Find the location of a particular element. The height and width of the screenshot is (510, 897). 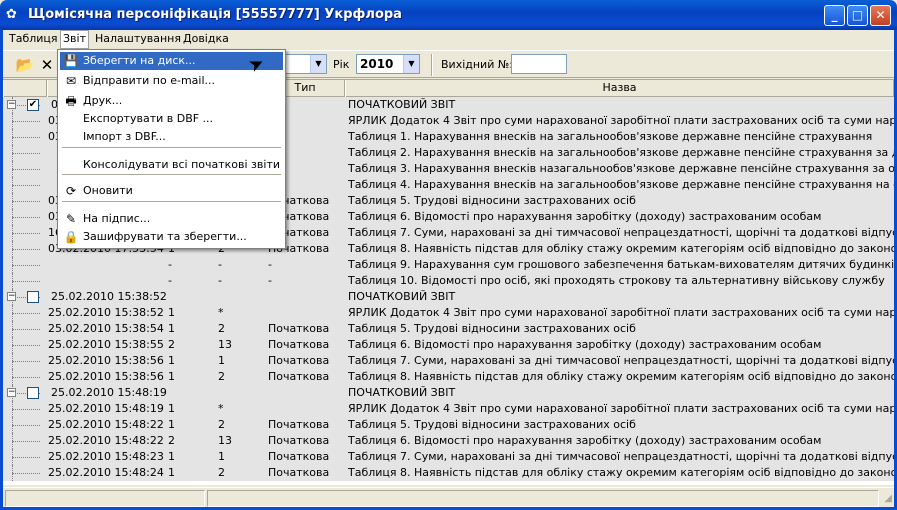

delete-icon: ✕ is located at coordinates (47, 65).